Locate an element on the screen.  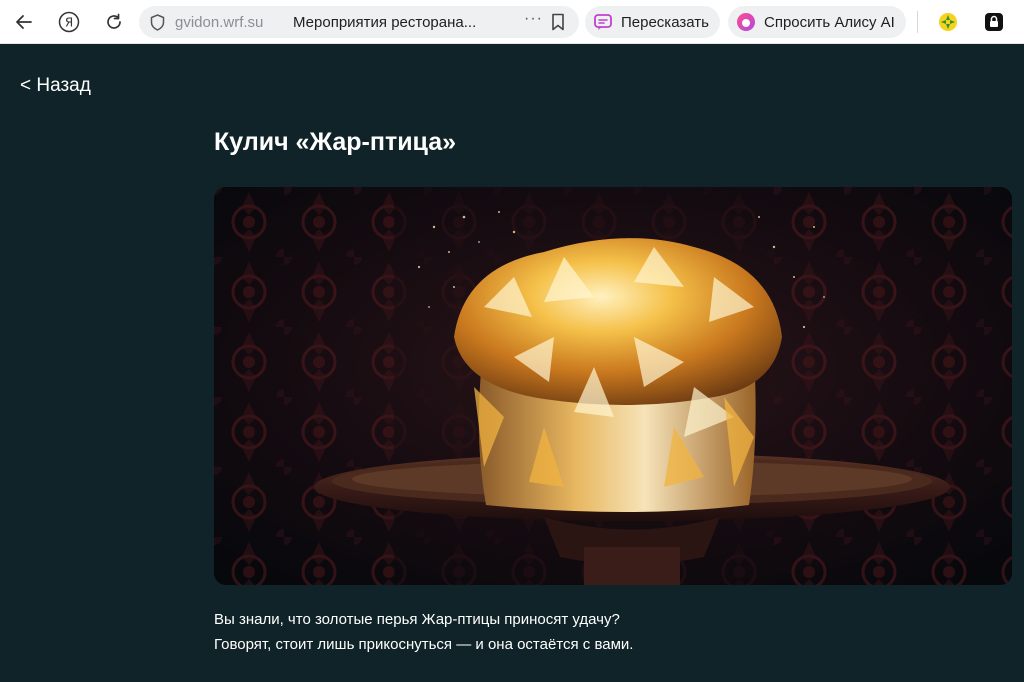
back-link: < Назад is located at coordinates (55, 86).